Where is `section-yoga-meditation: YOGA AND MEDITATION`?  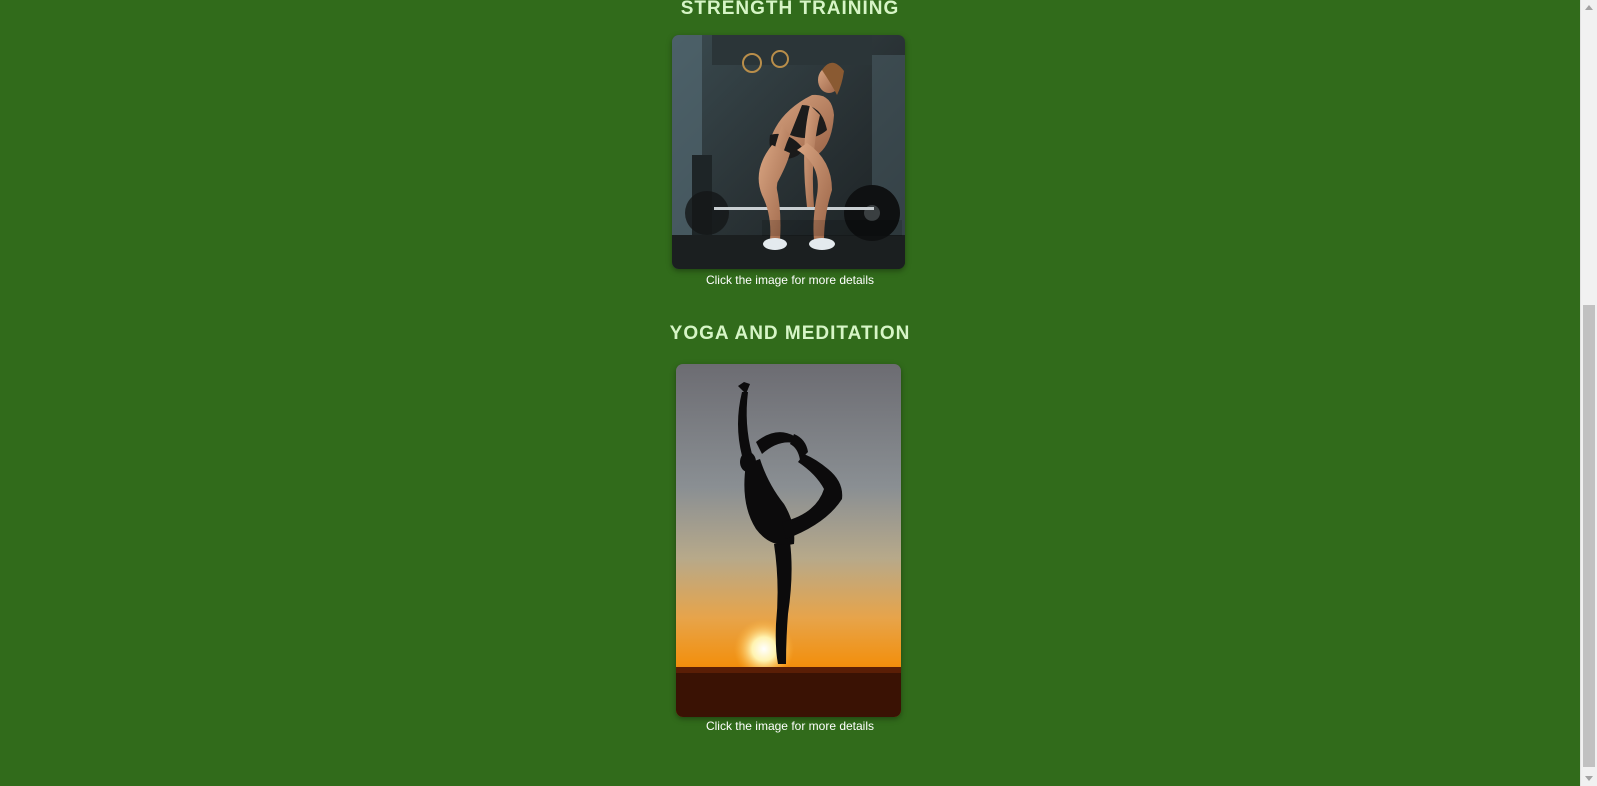
section-yoga-meditation: YOGA AND MEDITATION is located at coordinates (790, 334).